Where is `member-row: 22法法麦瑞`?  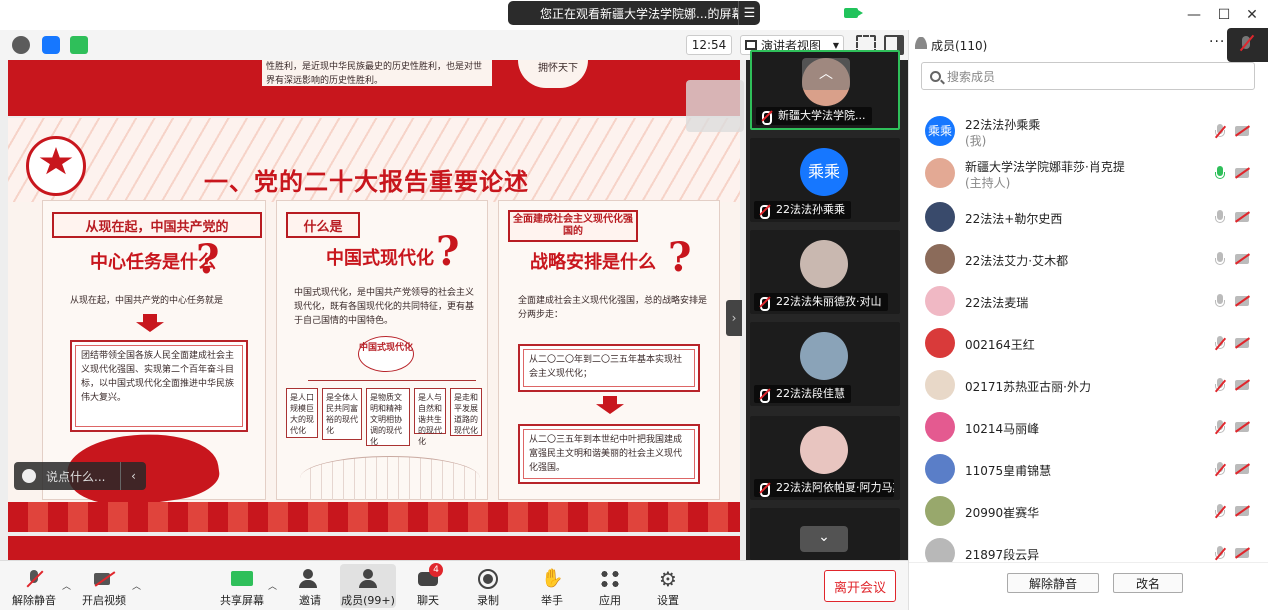 member-row: 22法法麦瑞 is located at coordinates (1088, 301).